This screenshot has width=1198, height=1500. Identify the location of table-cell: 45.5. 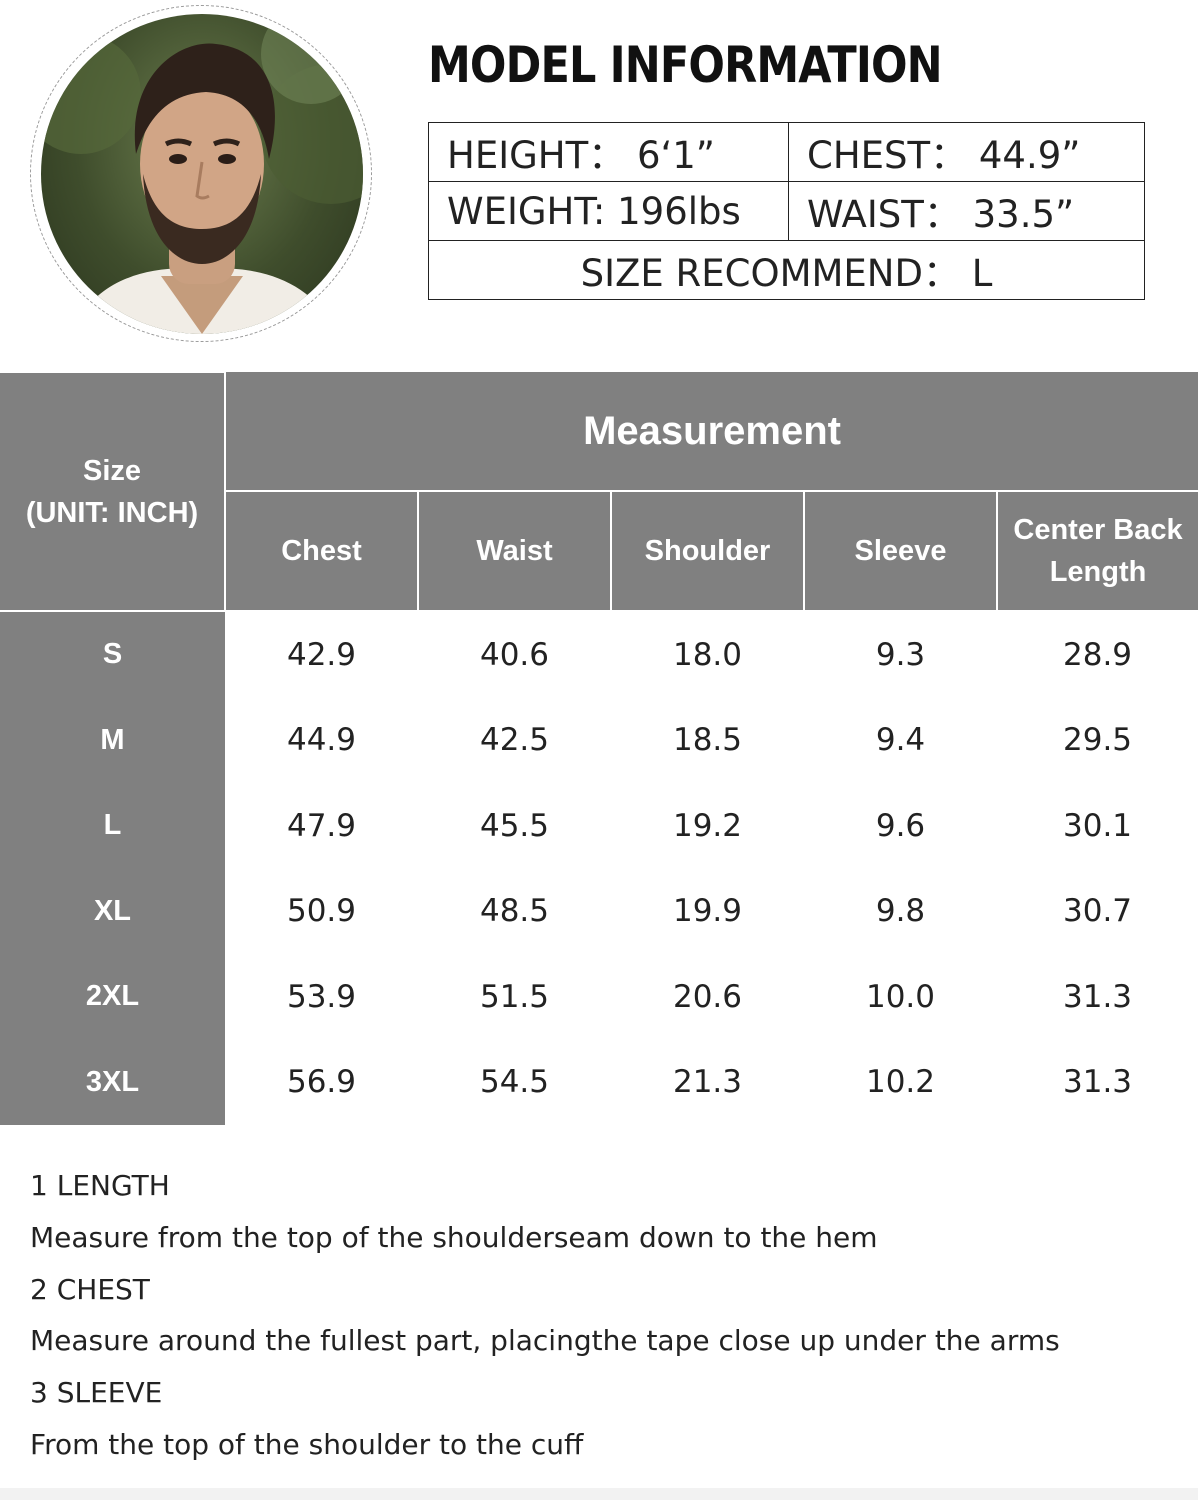
(514, 825).